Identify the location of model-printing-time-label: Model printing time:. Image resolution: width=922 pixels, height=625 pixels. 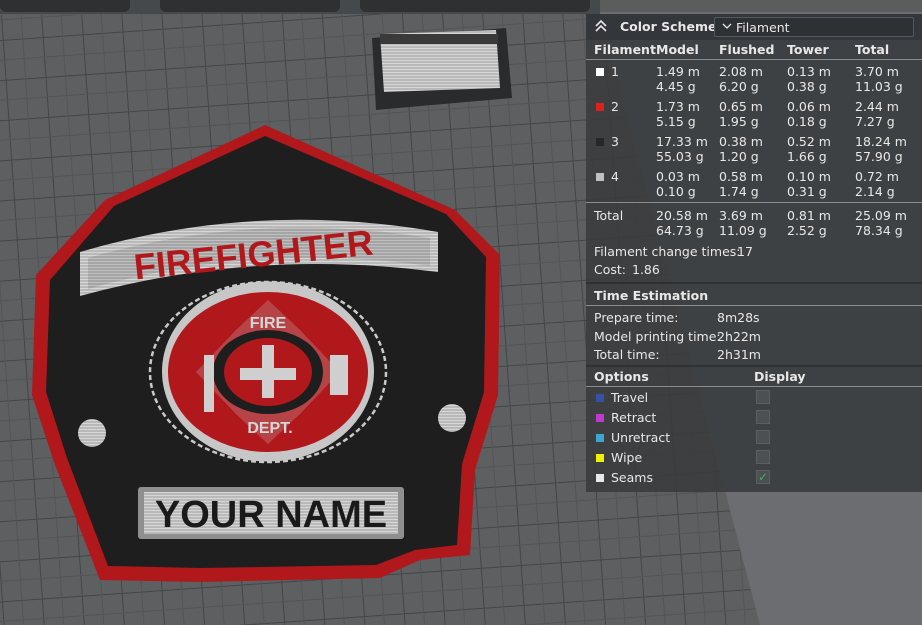
(657, 336).